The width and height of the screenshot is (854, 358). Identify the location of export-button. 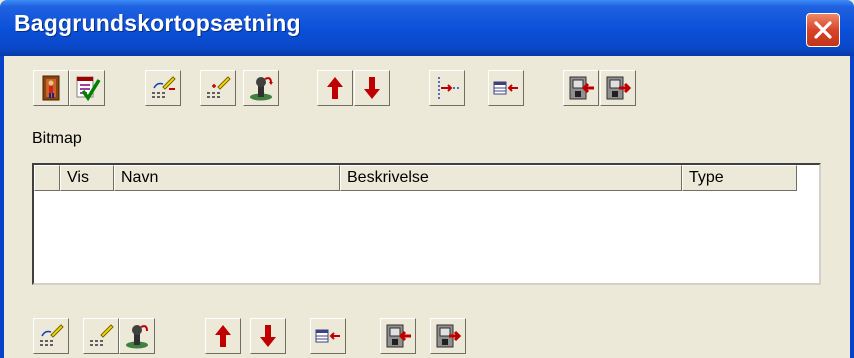
(618, 88).